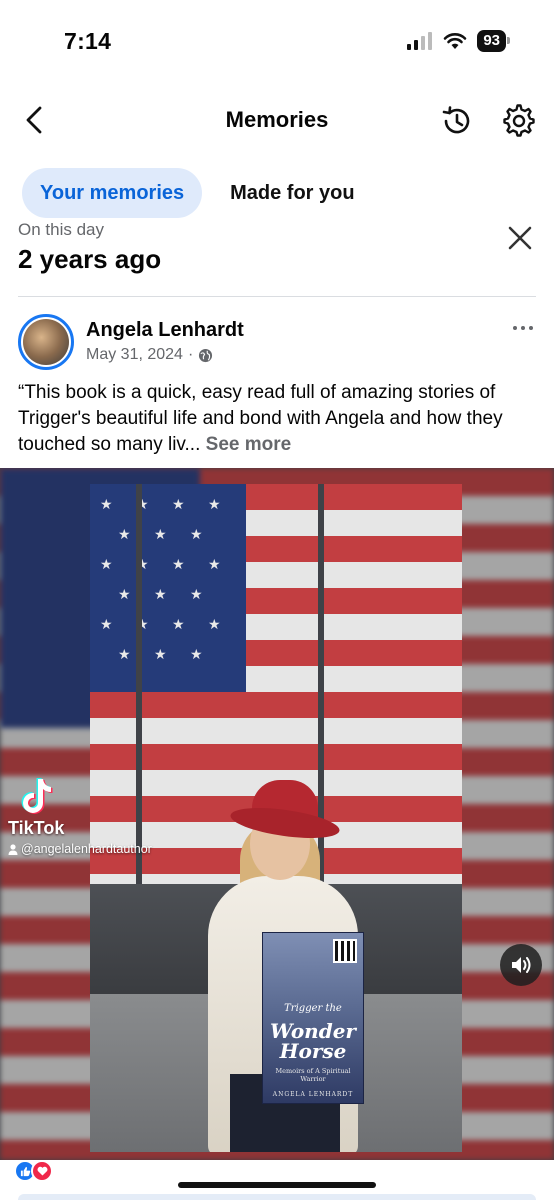  What do you see at coordinates (313, 1075) in the screenshot?
I see `book-subtitle: Memoirs of A Spiritual Warrior` at bounding box center [313, 1075].